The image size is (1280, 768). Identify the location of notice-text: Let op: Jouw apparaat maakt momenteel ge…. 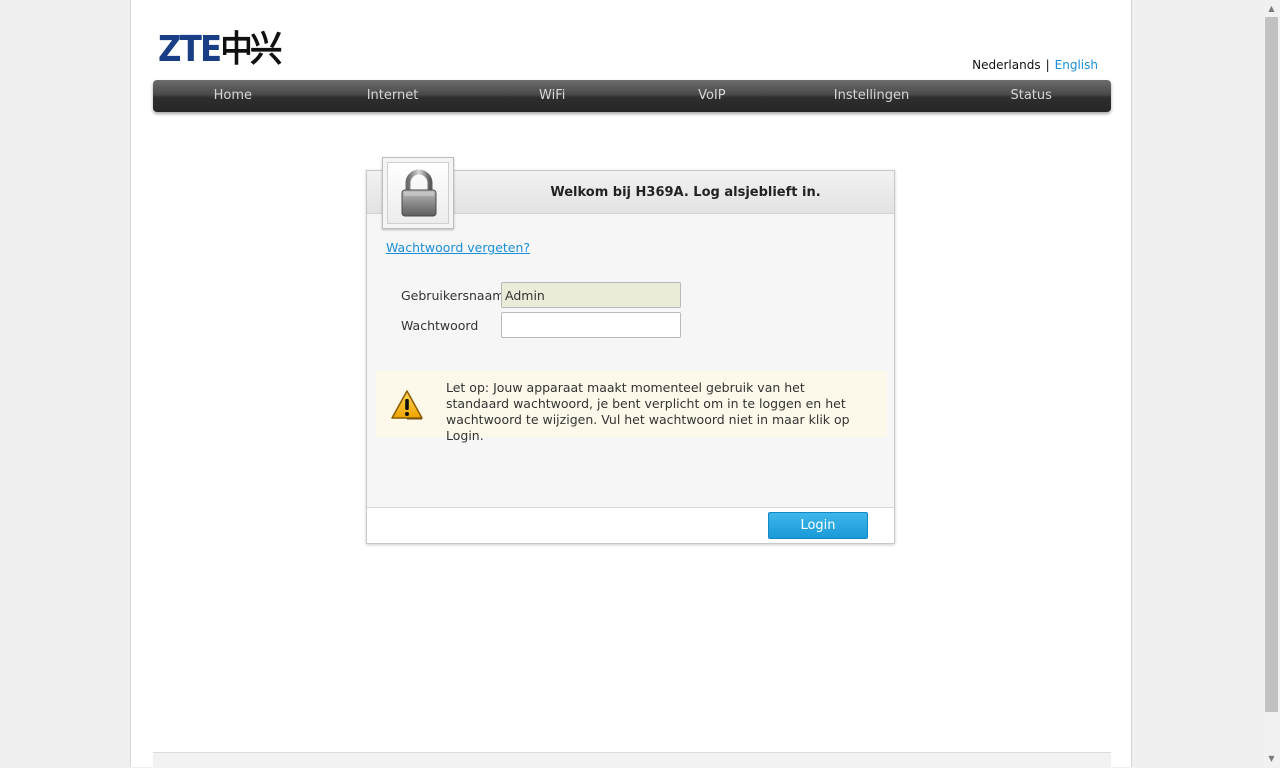
(648, 411).